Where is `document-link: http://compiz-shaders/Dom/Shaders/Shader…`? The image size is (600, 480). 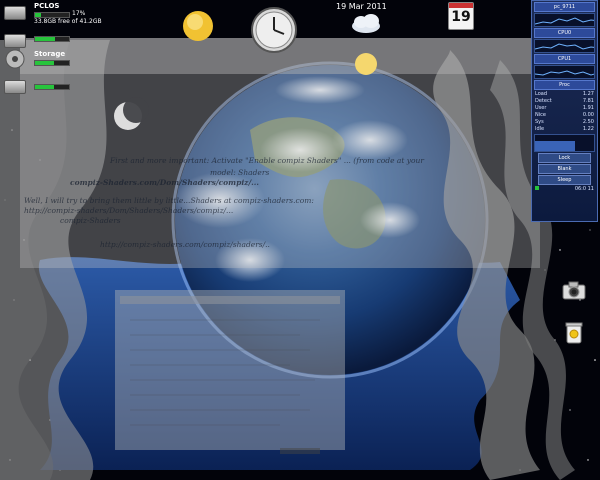 document-link: http://compiz-shaders/Dom/Shaders/Shader… is located at coordinates (128, 210).